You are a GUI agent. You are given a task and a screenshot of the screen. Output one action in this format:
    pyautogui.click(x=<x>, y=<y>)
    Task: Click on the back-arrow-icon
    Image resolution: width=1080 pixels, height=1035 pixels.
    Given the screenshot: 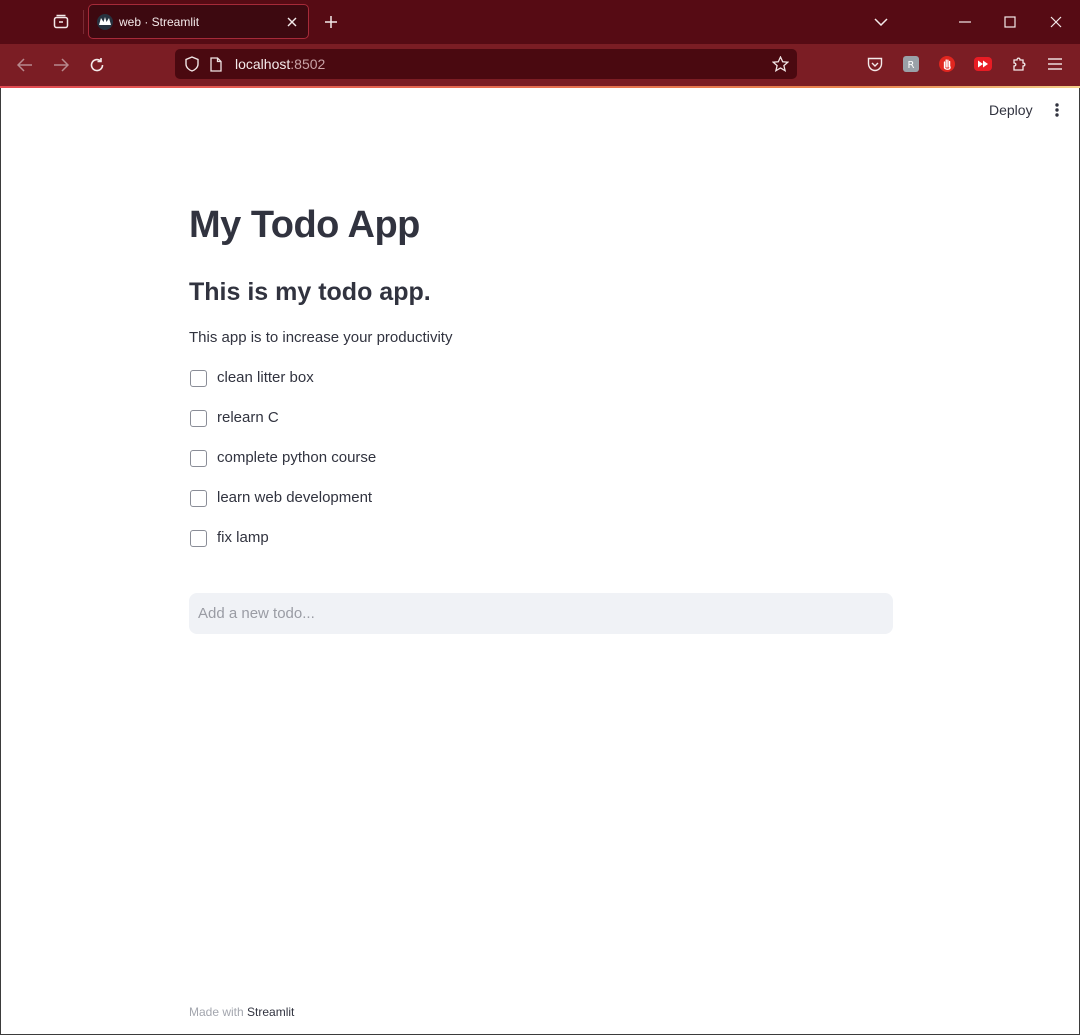 What is the action you would take?
    pyautogui.click(x=25, y=65)
    